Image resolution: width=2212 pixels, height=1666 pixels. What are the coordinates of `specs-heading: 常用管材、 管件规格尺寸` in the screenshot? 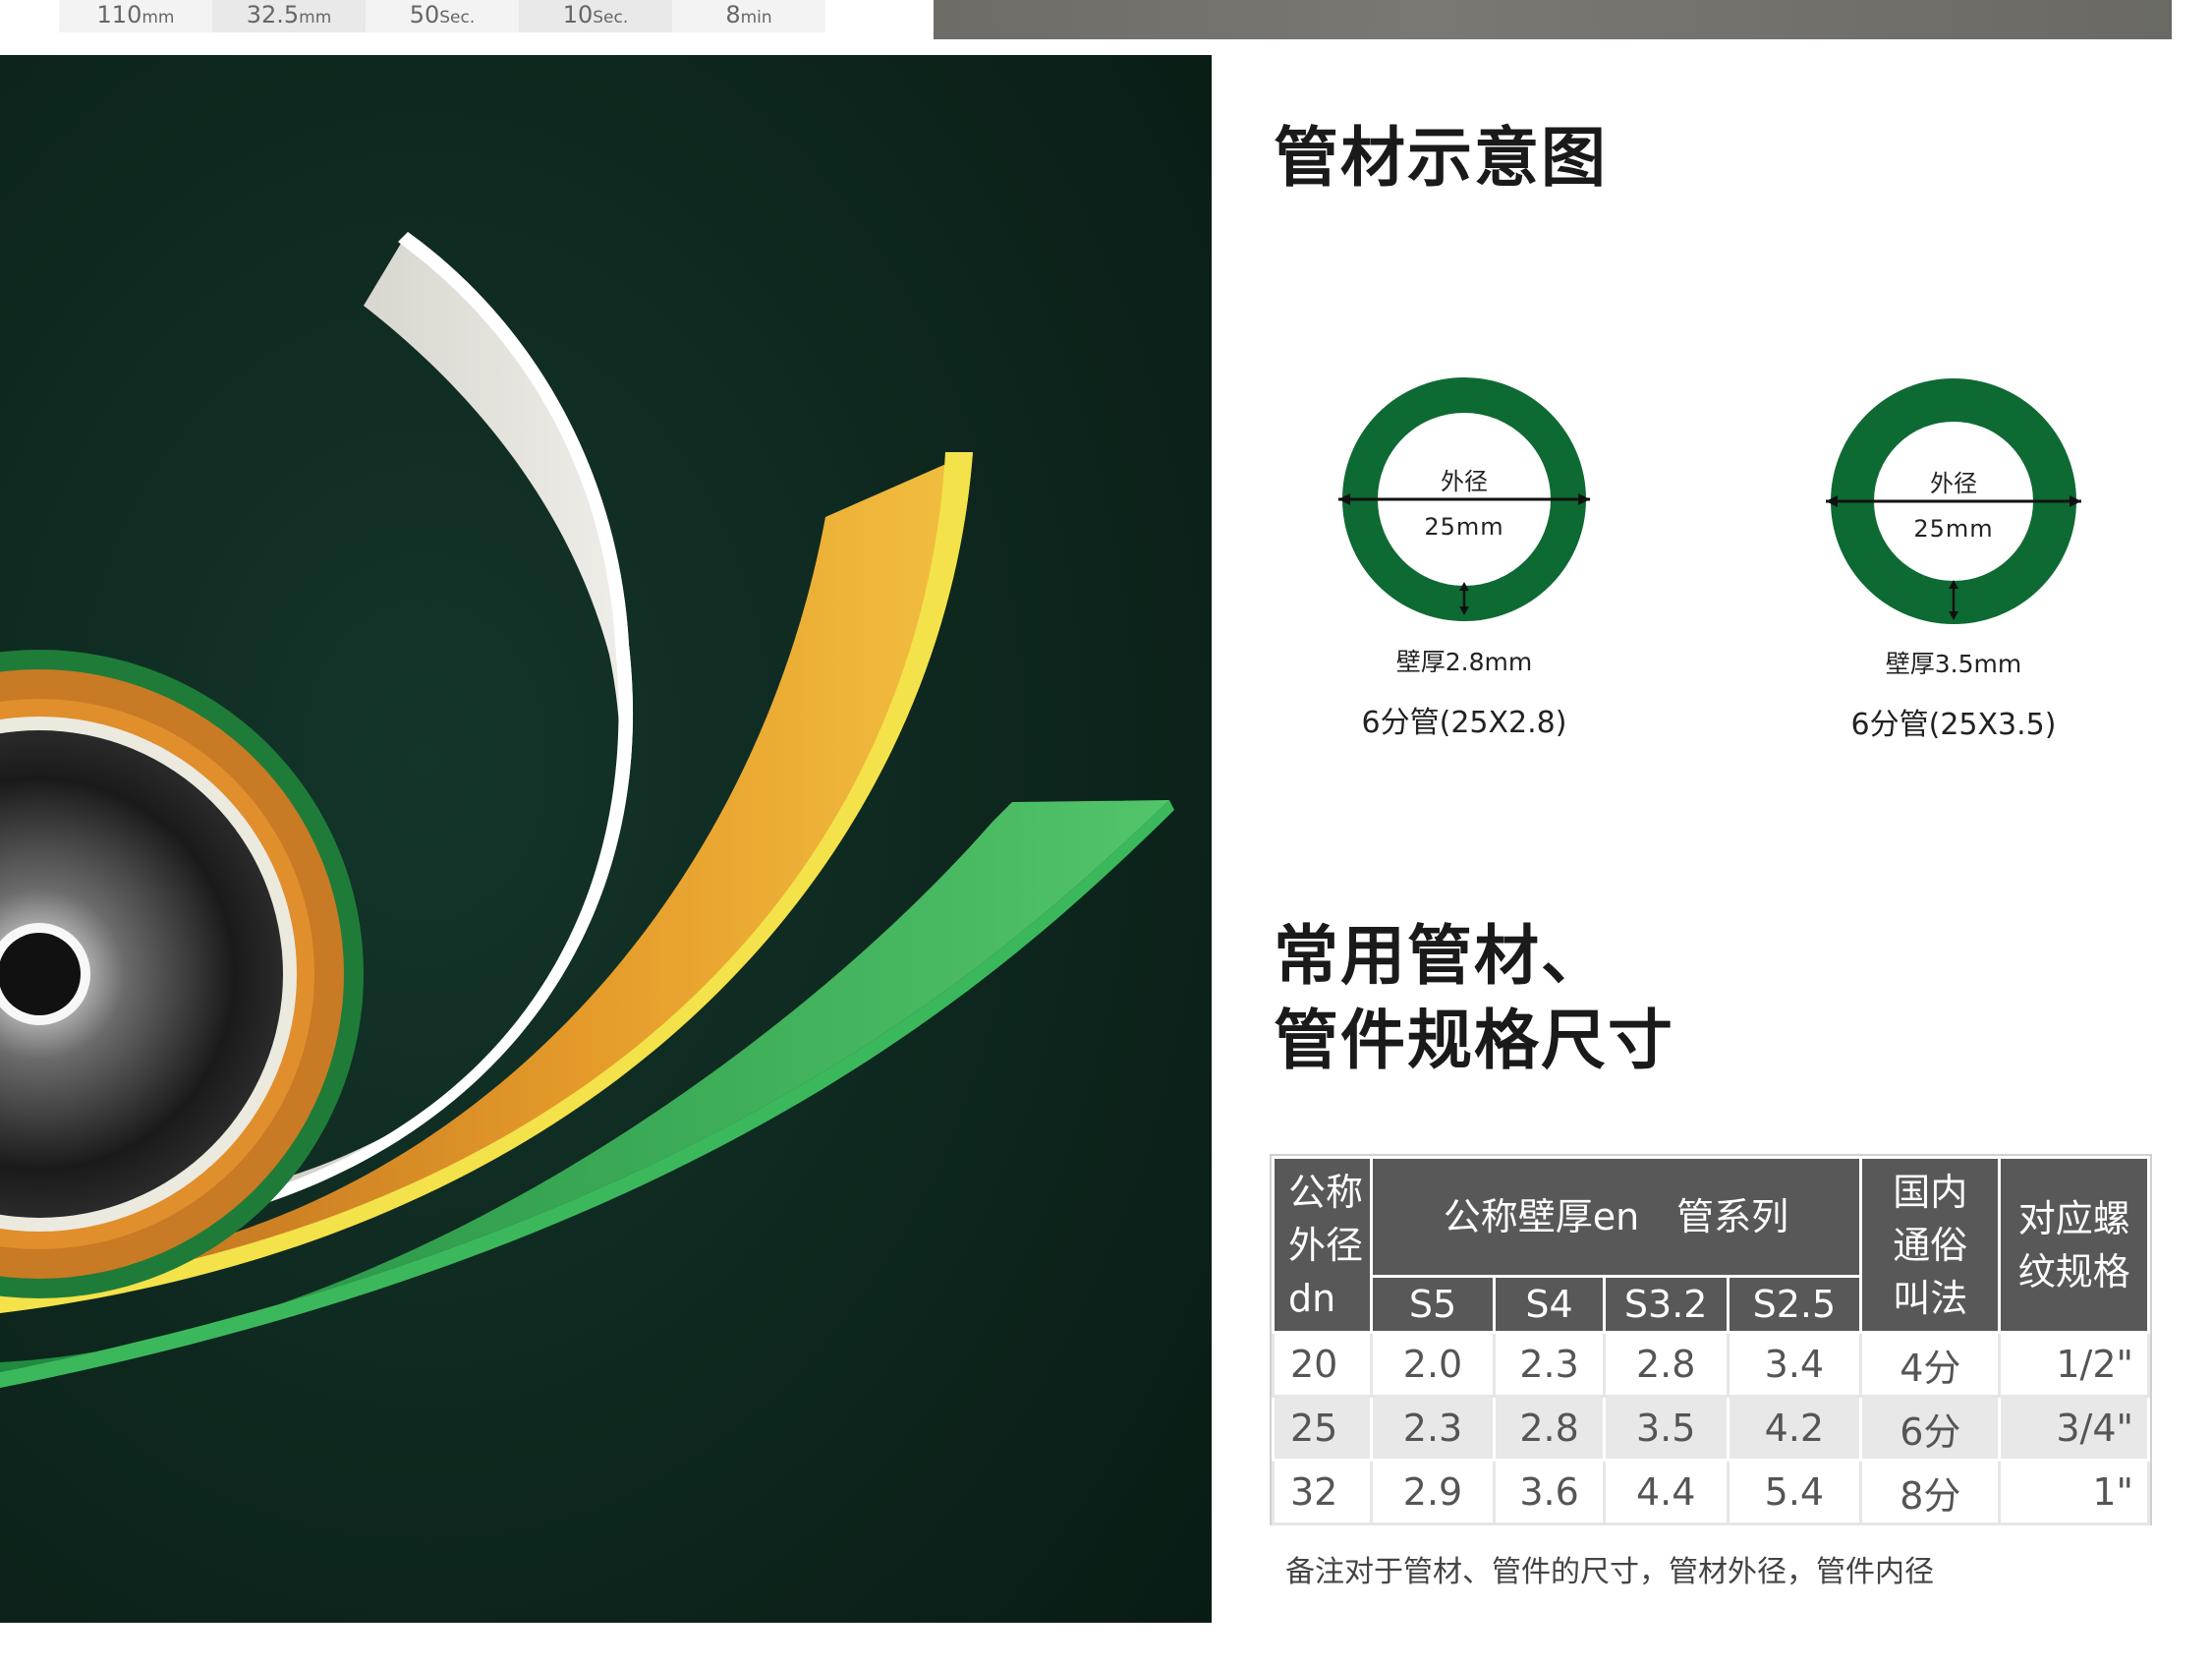 It's located at (1474, 999).